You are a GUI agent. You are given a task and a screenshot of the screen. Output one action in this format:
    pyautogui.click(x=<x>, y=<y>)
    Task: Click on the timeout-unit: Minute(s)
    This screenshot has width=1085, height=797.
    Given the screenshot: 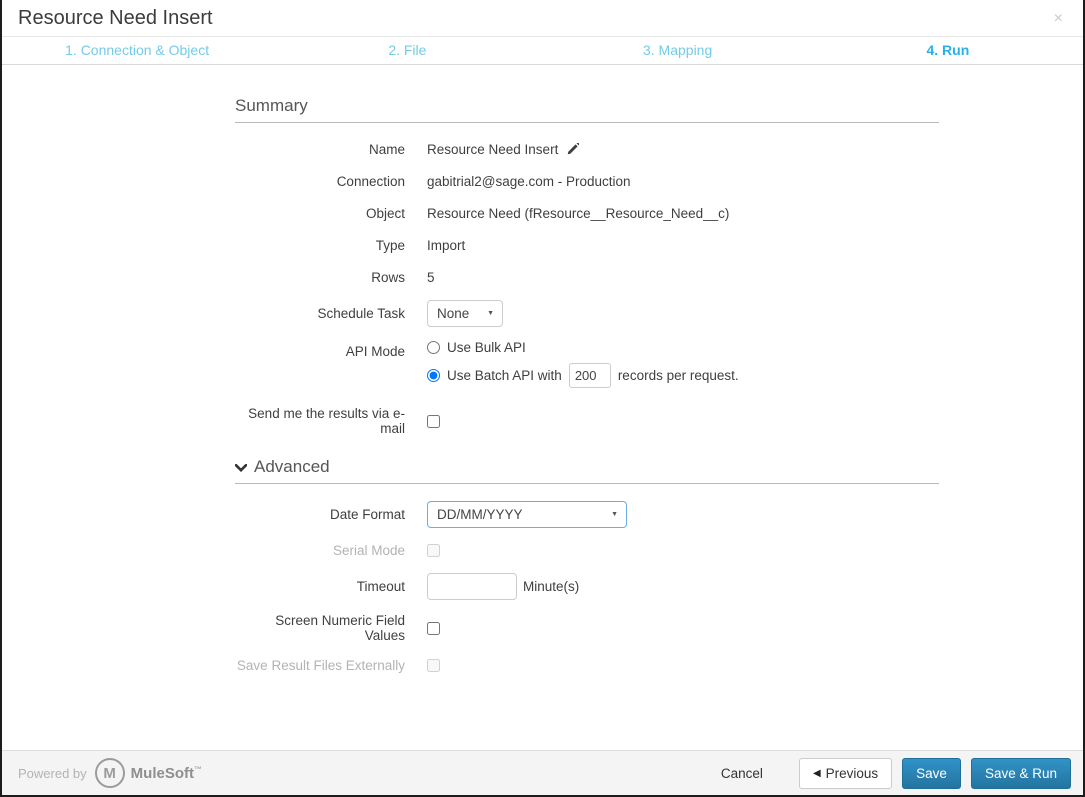 What is the action you would take?
    pyautogui.click(x=551, y=586)
    